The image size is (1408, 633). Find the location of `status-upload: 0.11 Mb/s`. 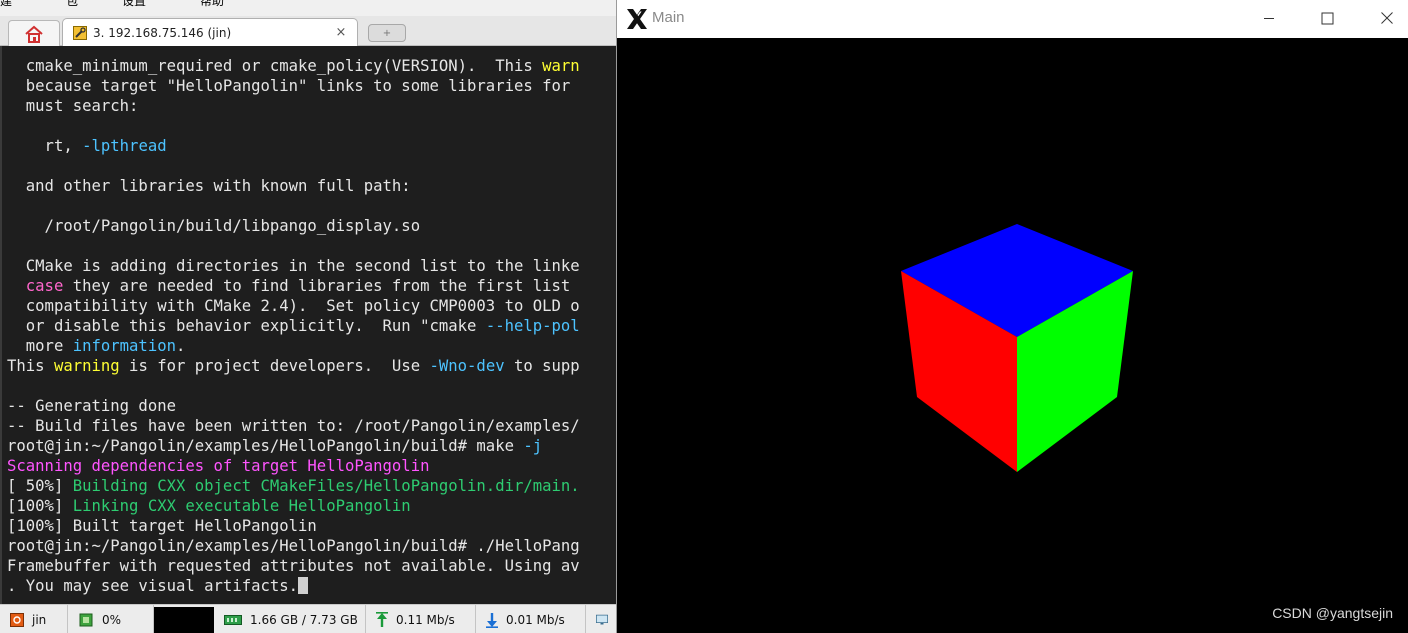

status-upload: 0.11 Mb/s is located at coordinates (421, 619).